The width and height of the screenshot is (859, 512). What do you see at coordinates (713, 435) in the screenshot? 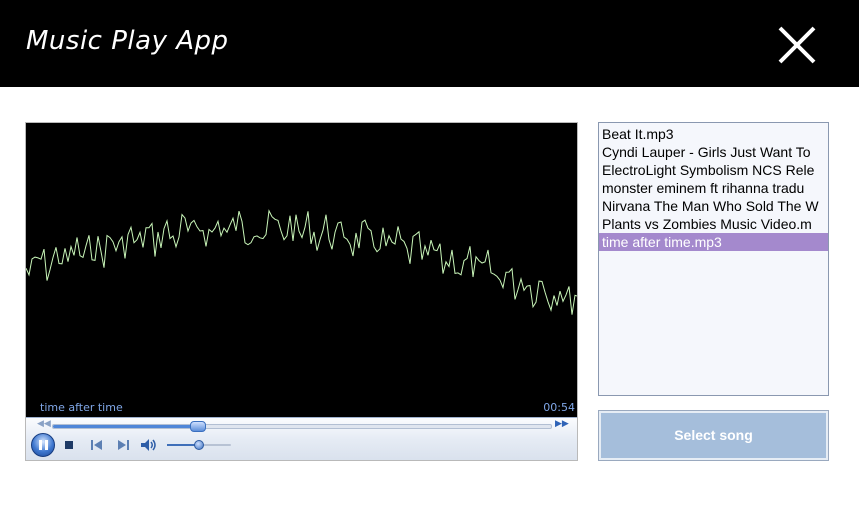
I see `select-song-button: Select song` at bounding box center [713, 435].